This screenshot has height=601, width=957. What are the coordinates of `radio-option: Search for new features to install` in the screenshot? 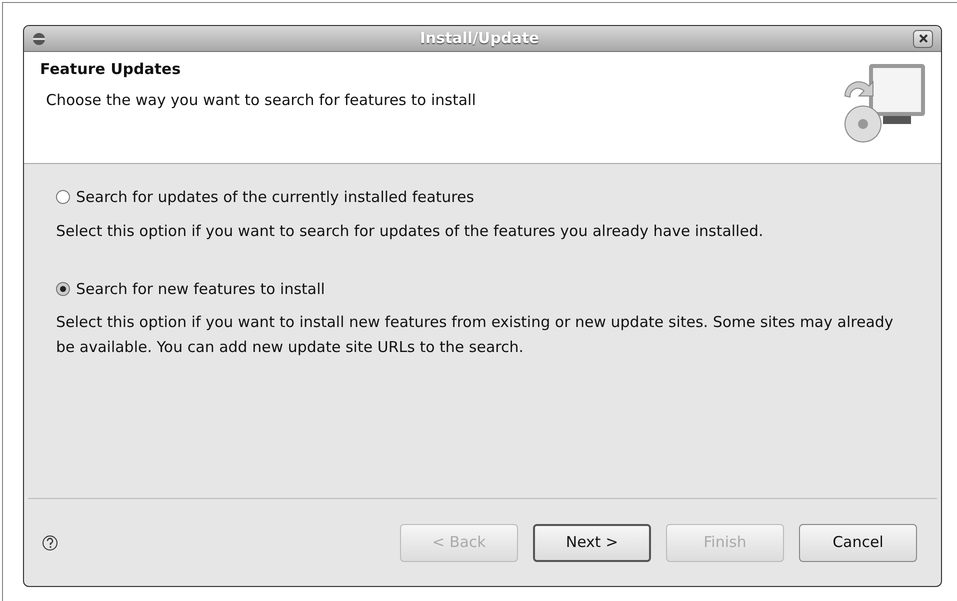 It's located at (491, 289).